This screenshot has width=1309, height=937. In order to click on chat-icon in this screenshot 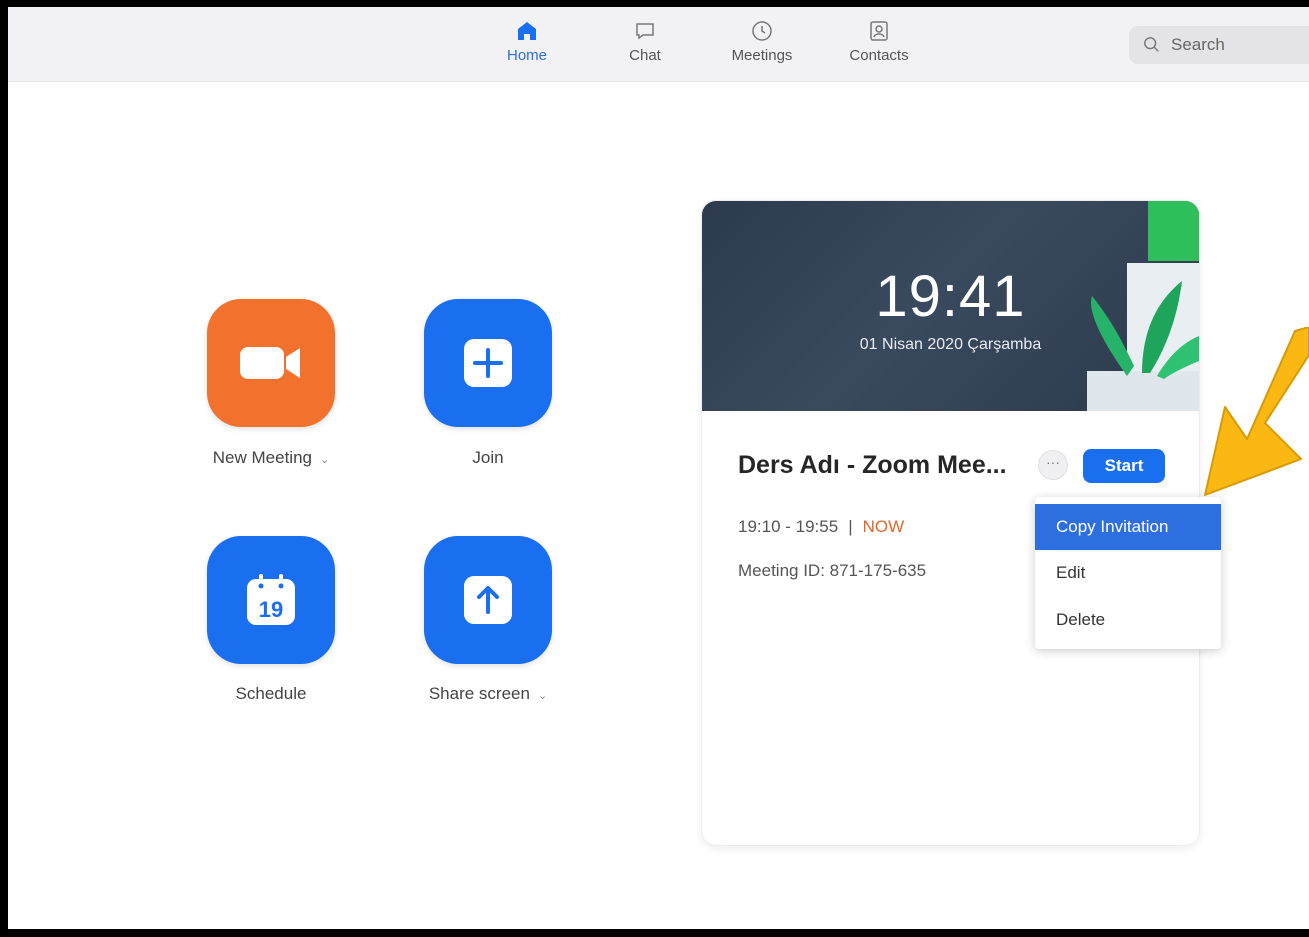, I will do `click(645, 31)`.